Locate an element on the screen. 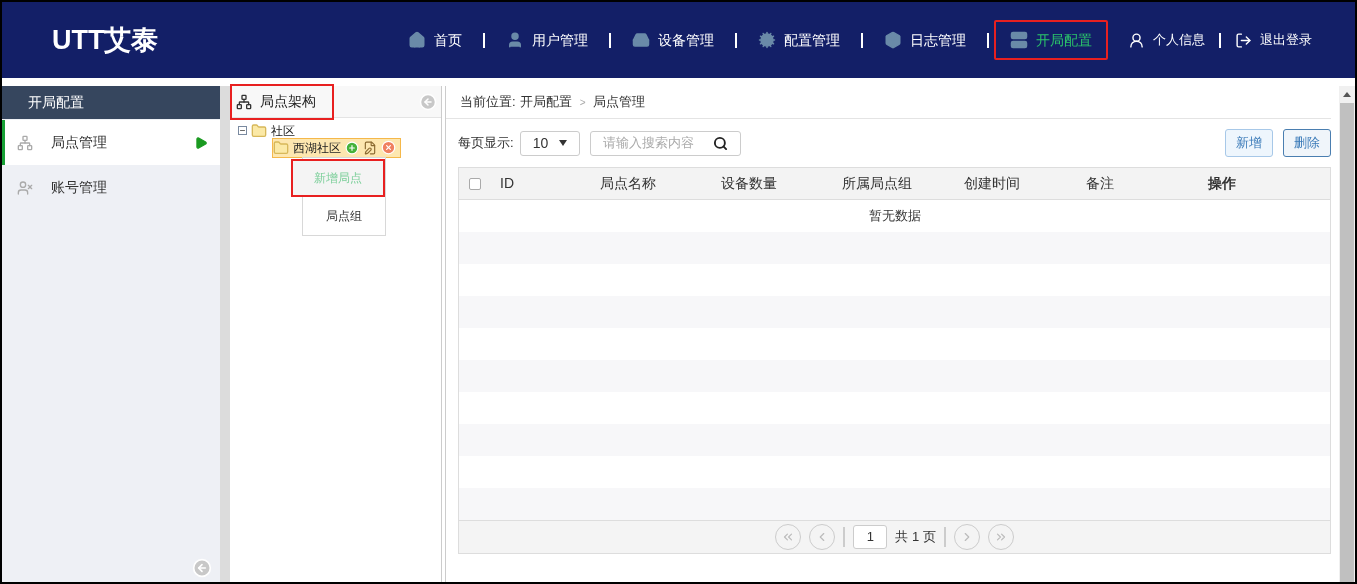 The height and width of the screenshot is (584, 1357). add-button: 新增 is located at coordinates (1249, 143).